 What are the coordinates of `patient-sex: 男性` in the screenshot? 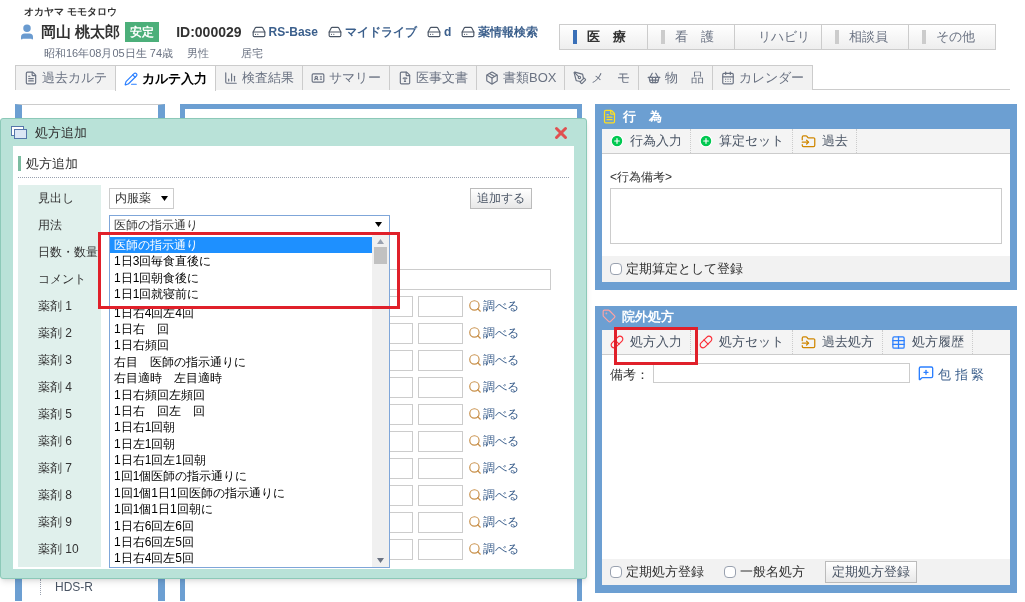 It's located at (198, 53).